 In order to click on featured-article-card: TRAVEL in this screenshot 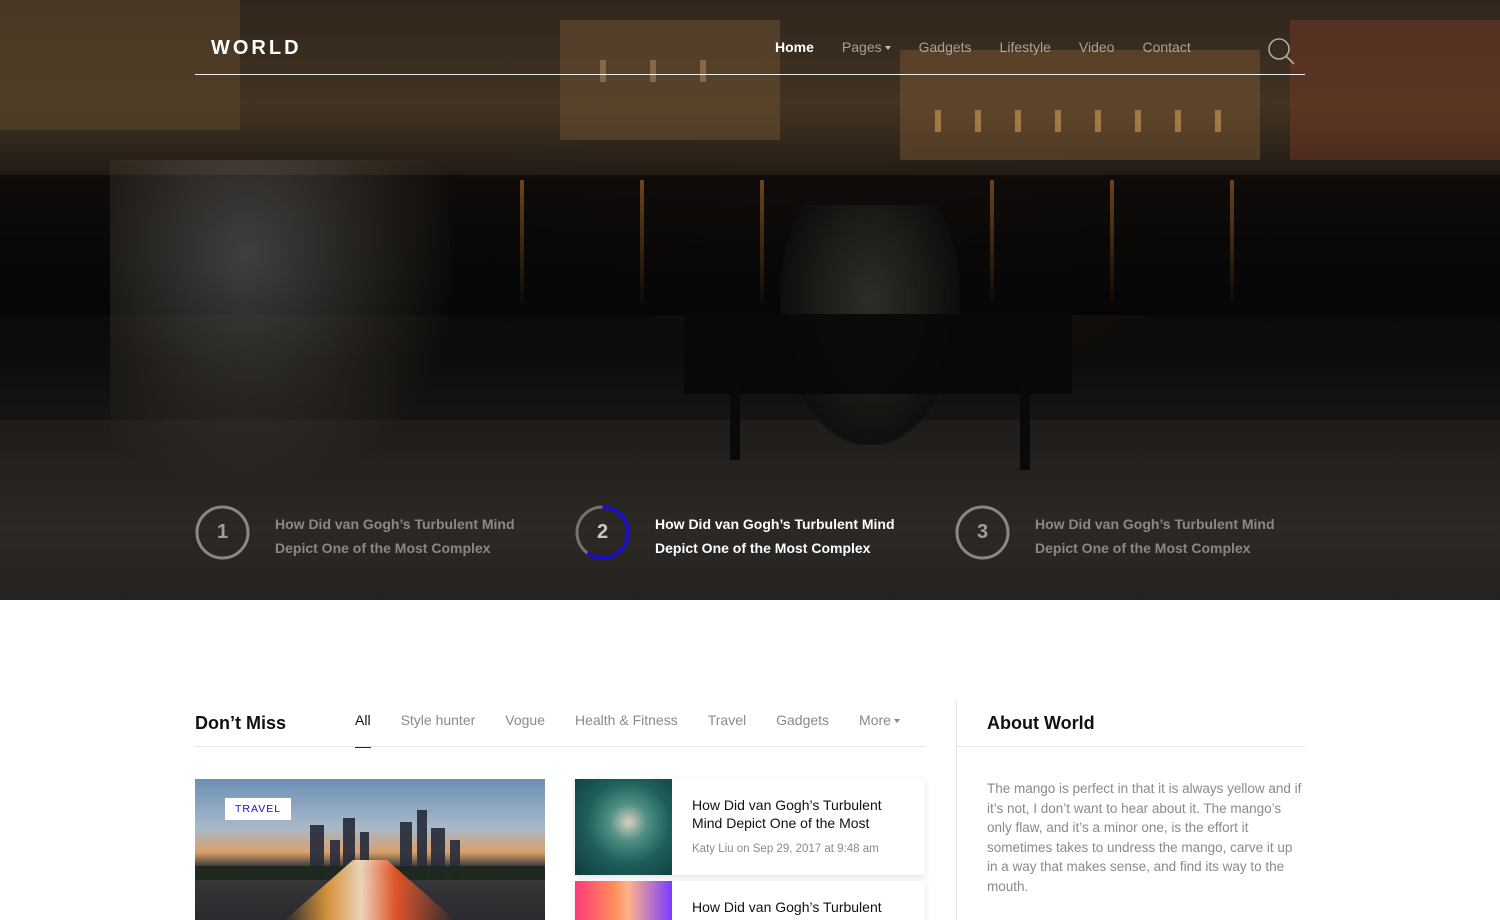, I will do `click(370, 849)`.